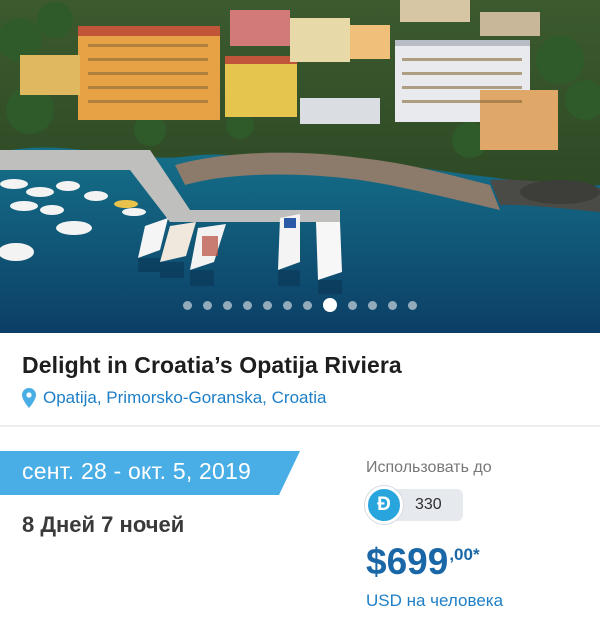 The image size is (600, 629). Describe the element at coordinates (300, 305) in the screenshot. I see `carousel-indicator` at that location.